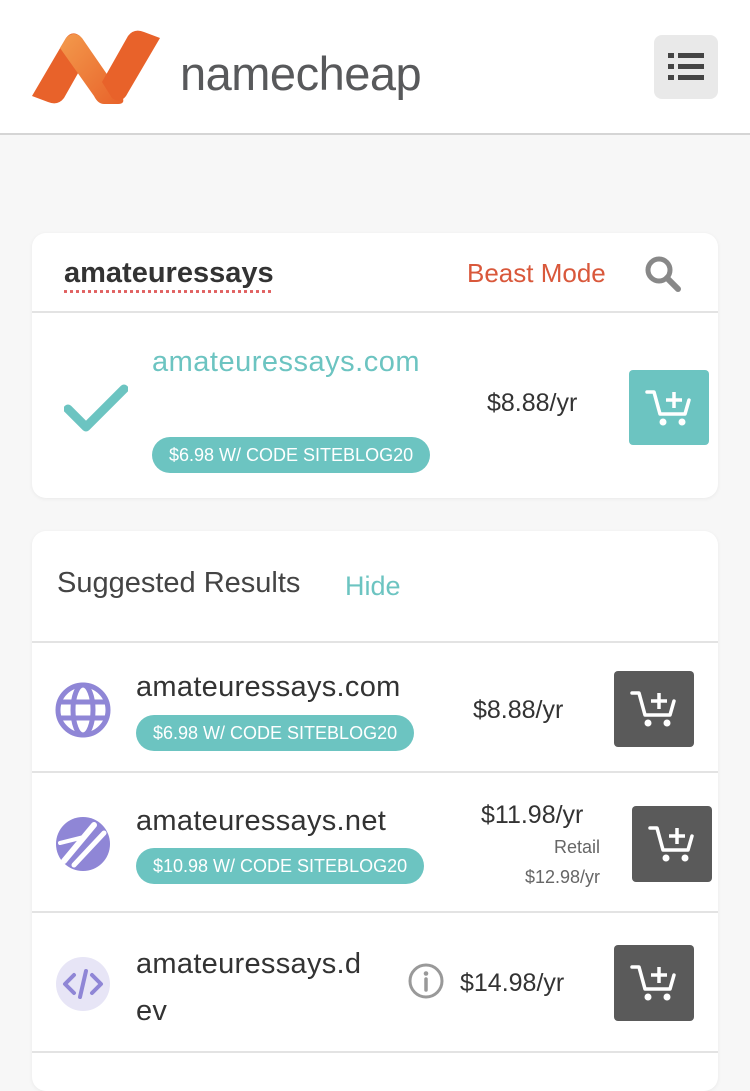 This screenshot has width=750, height=1091. Describe the element at coordinates (96, 67) in the screenshot. I see `namecheap-logo-icon` at that location.